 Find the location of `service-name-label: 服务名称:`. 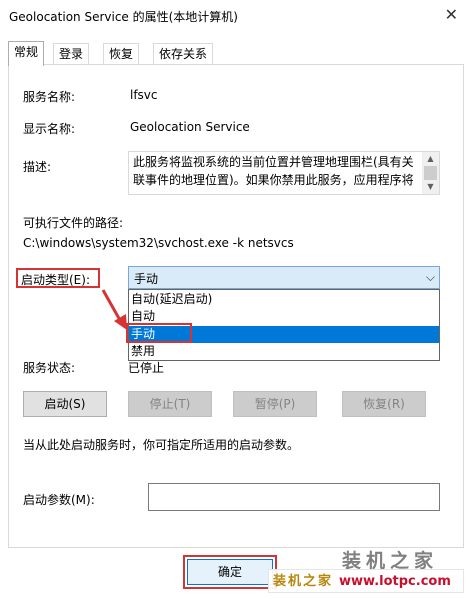

service-name-label: 服务名称: is located at coordinates (49, 97).